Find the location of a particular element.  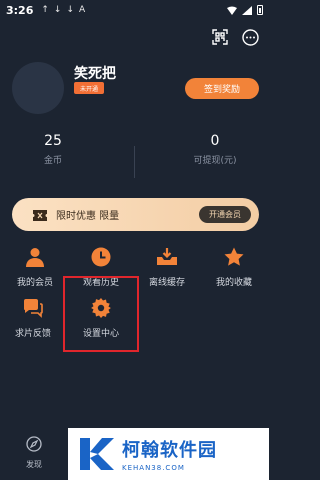

coins-label: 金币 is located at coordinates (52, 161).